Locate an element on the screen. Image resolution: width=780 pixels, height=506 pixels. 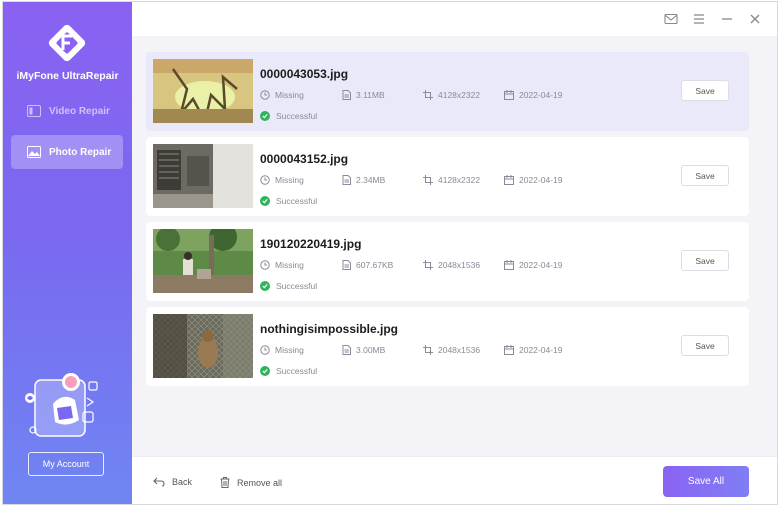
close-icon is located at coordinates (755, 19).